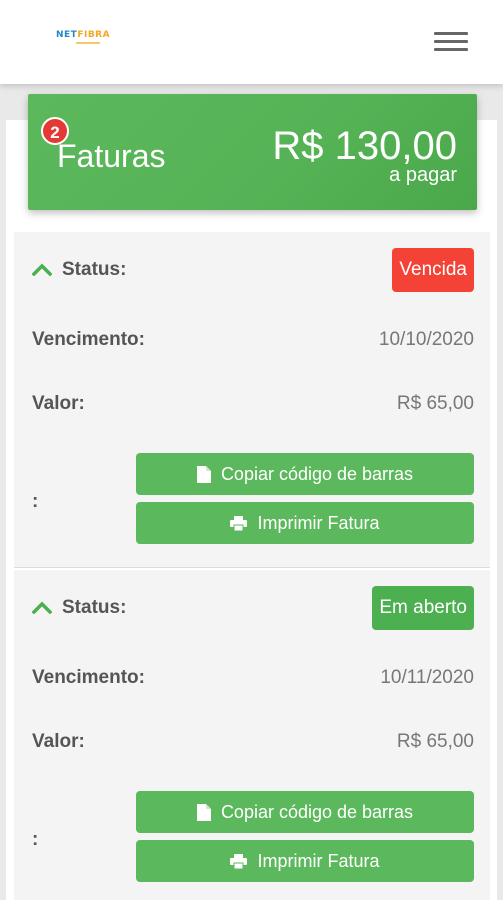 The image size is (503, 900). I want to click on total-amount: R$ 130,00, so click(364, 146).